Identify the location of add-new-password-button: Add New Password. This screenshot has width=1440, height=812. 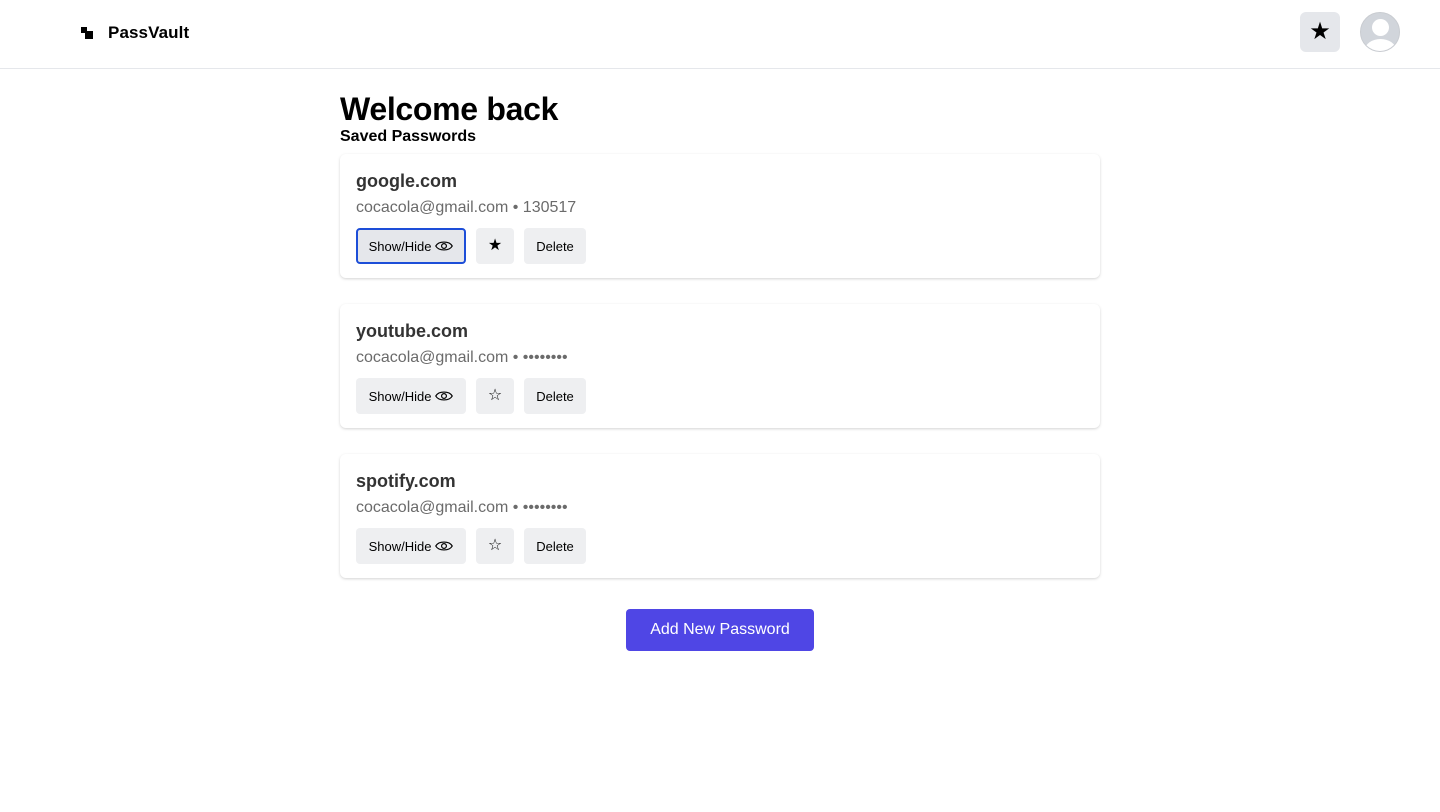
(720, 630).